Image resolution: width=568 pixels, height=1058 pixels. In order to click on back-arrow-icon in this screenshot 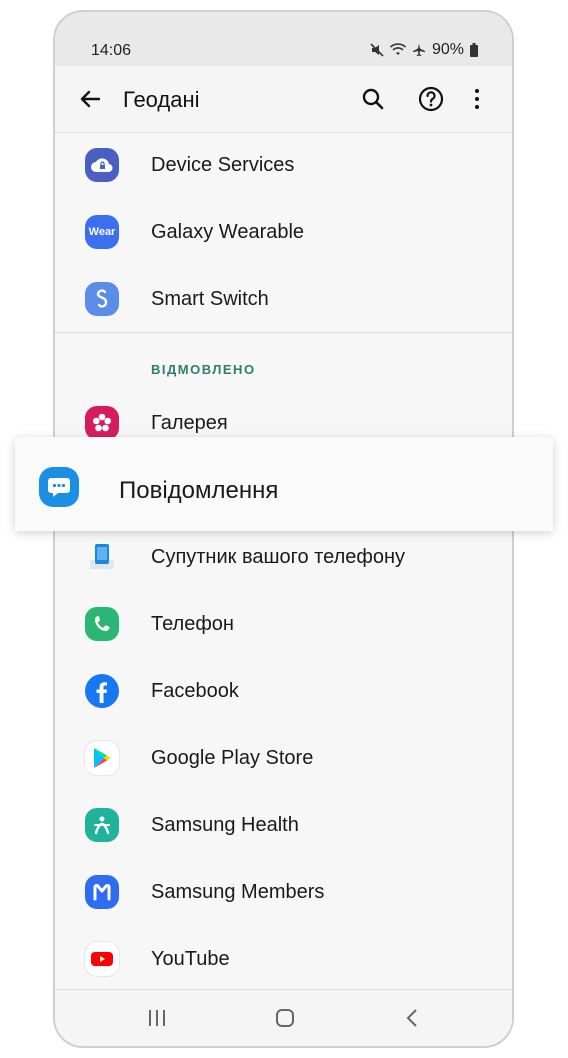, I will do `click(90, 99)`.